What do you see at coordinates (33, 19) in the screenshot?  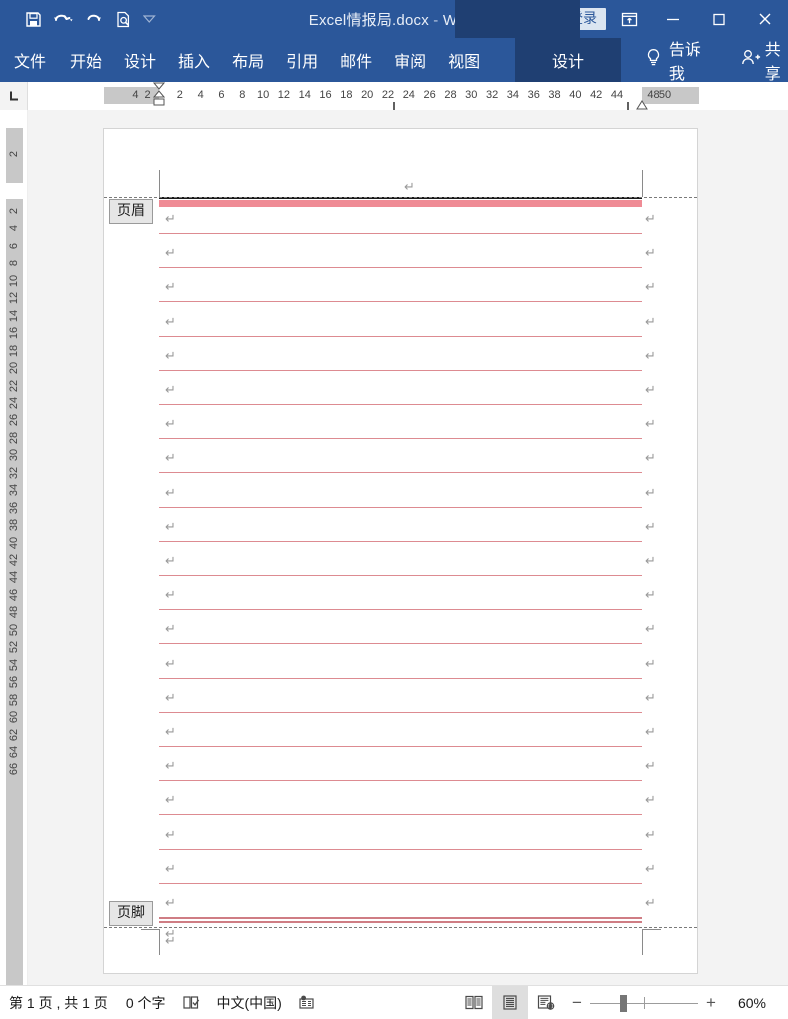 I see `save-icon` at bounding box center [33, 19].